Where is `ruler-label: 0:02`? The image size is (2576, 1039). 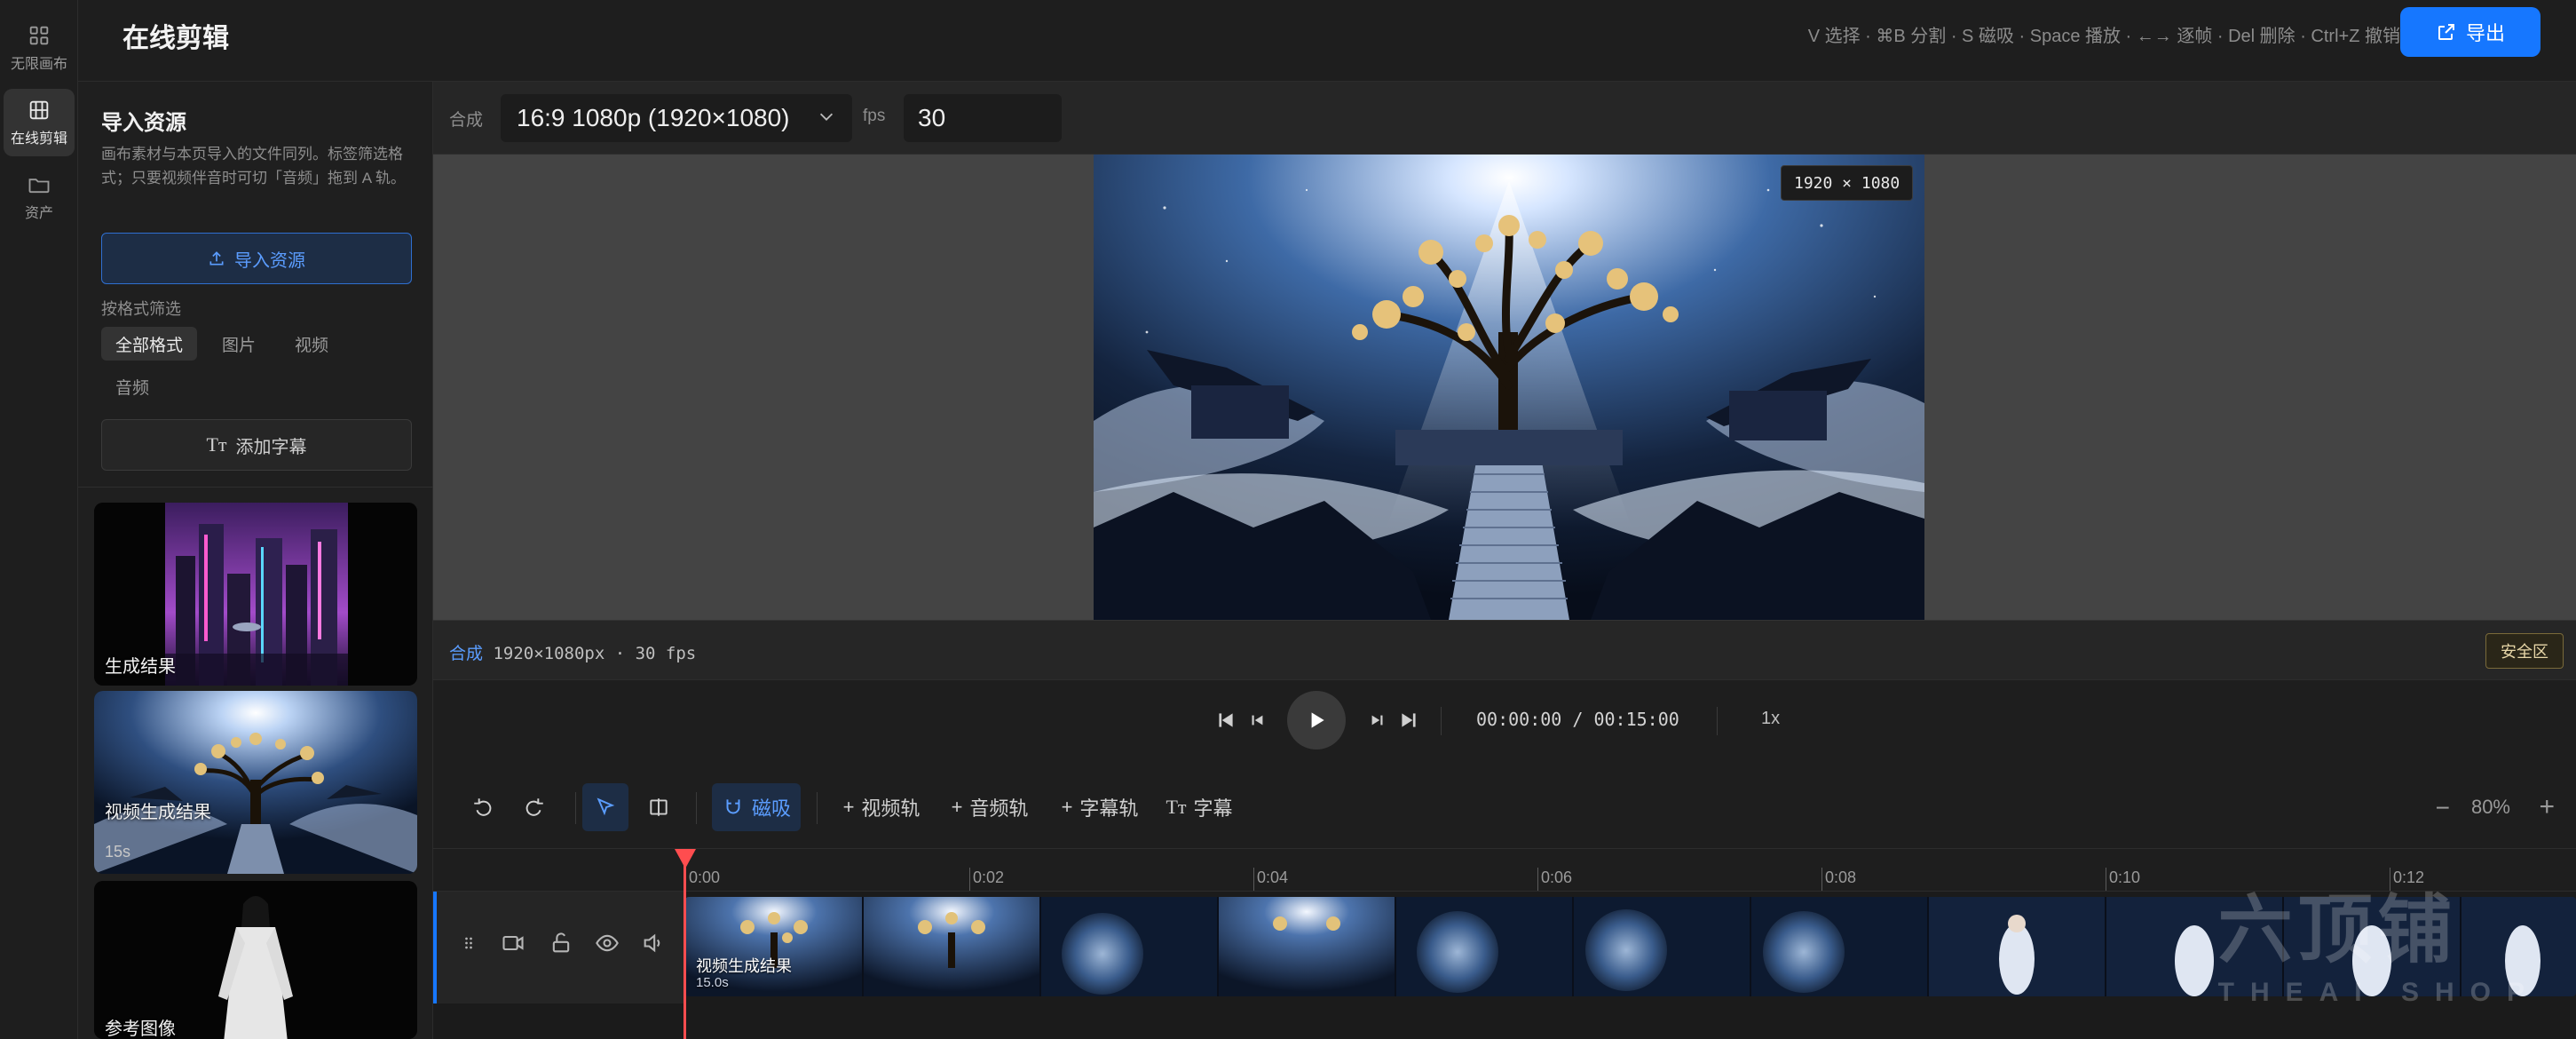 ruler-label: 0:02 is located at coordinates (989, 877).